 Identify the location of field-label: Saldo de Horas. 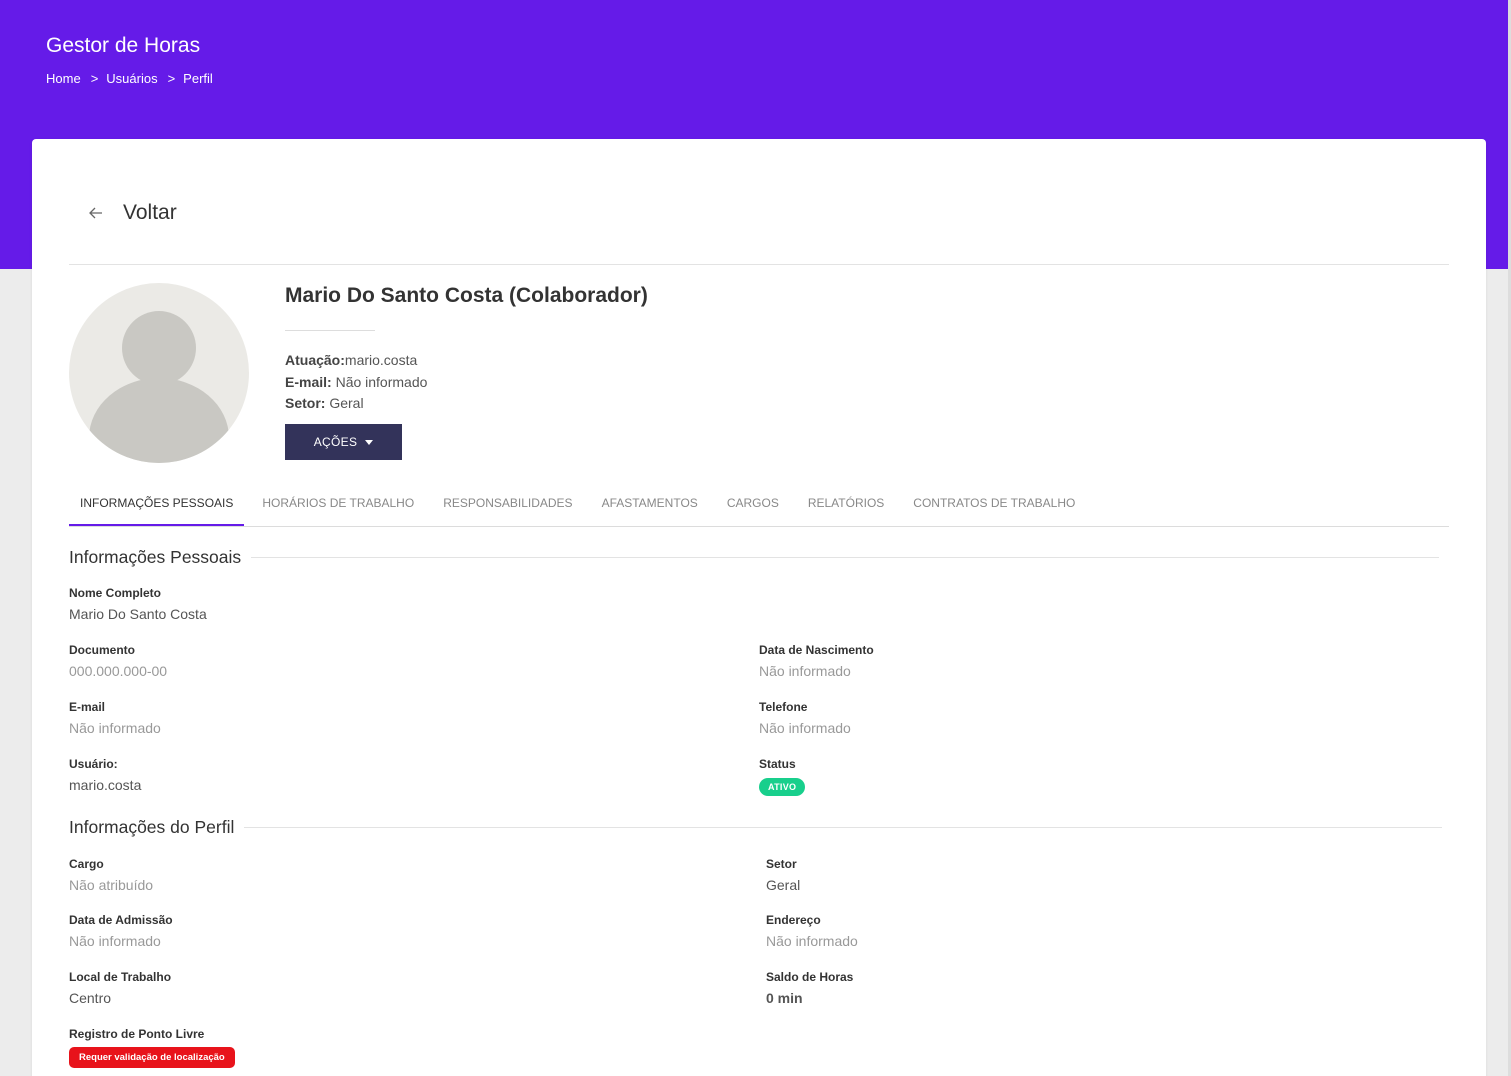
(810, 977).